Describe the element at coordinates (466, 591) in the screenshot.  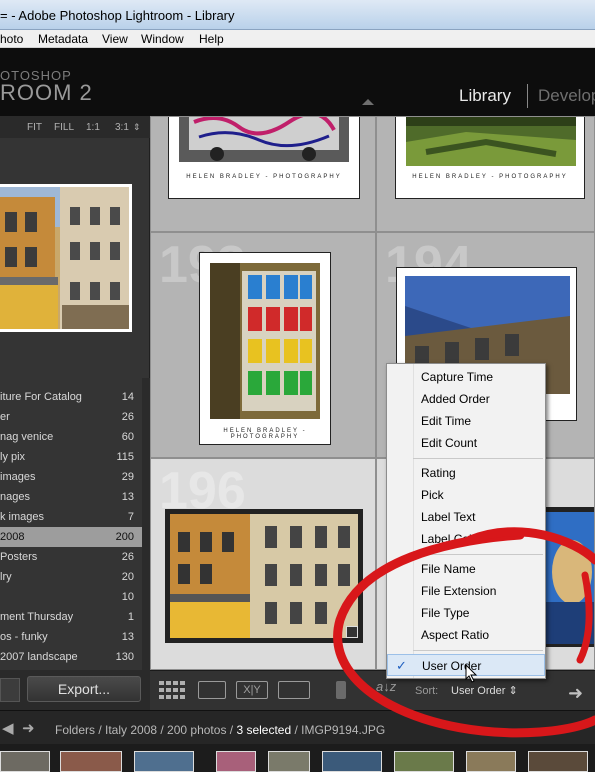
I see `menu-item-file-extension: File Extension` at that location.